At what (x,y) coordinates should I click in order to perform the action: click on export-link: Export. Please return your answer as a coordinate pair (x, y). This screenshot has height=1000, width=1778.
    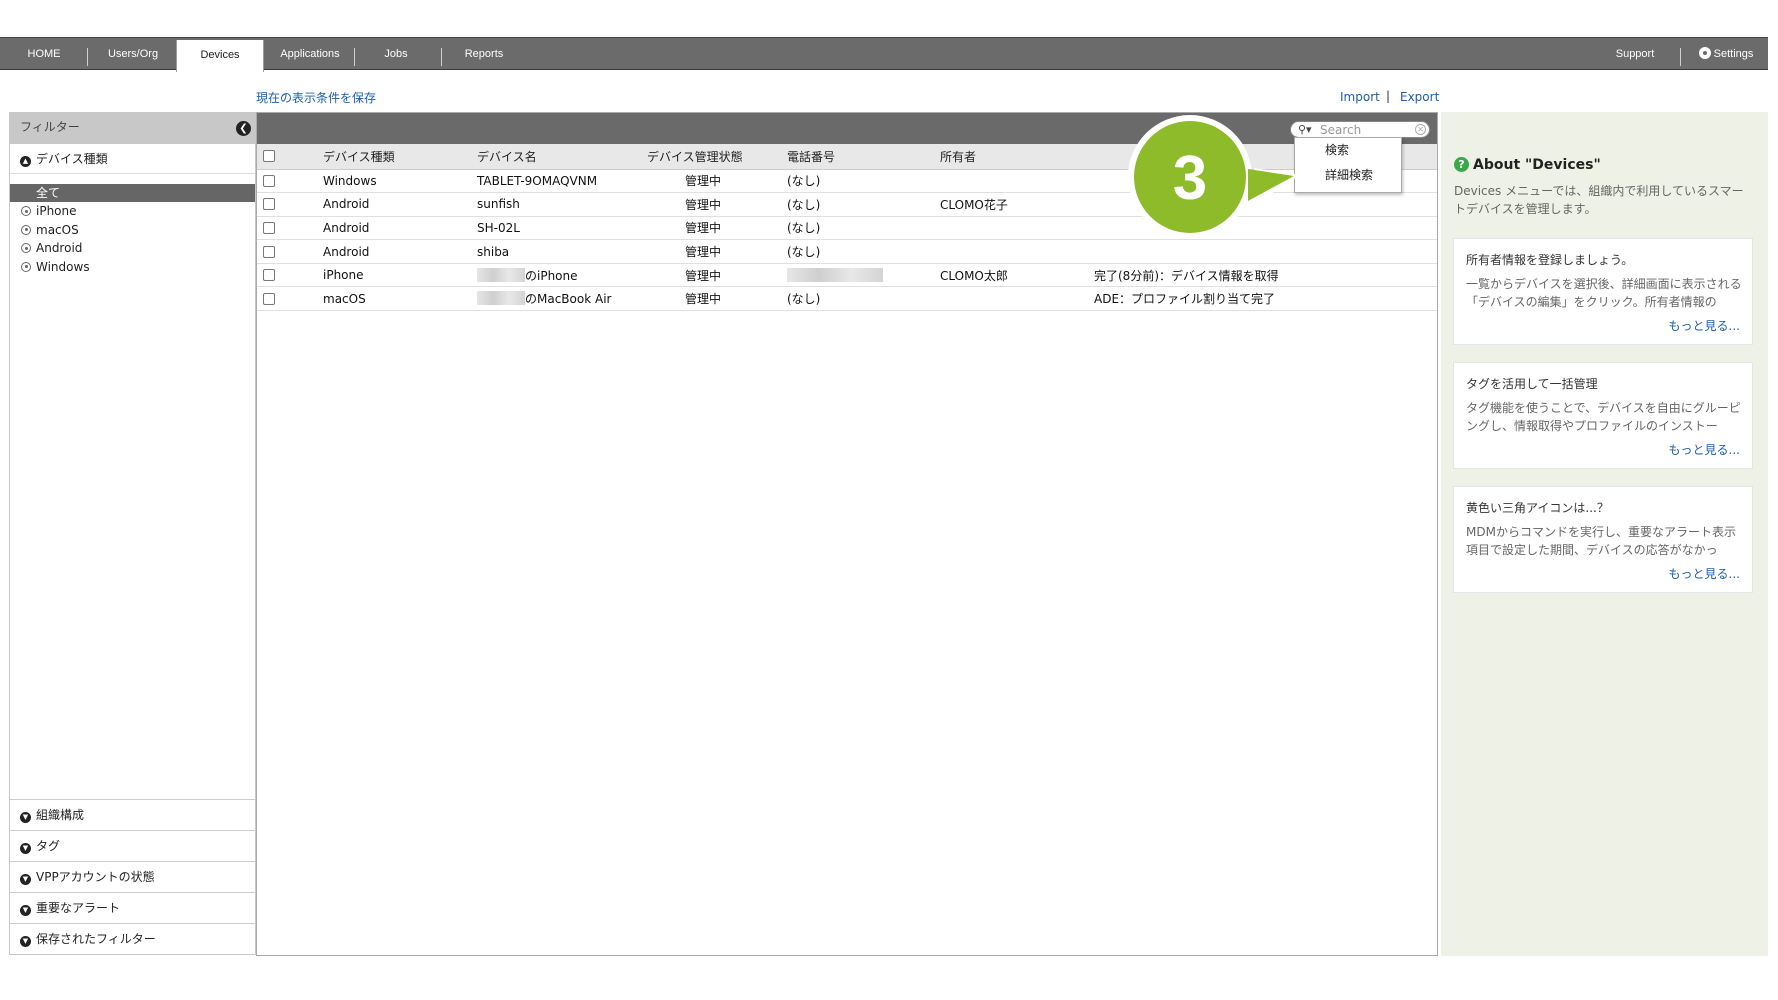
    Looking at the image, I should click on (1419, 97).